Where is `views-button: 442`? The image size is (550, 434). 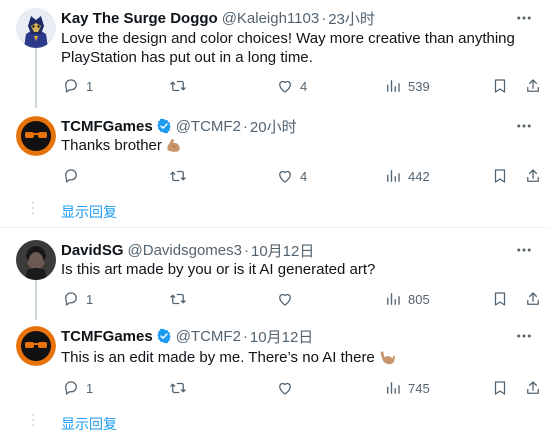 views-button: 442 is located at coordinates (407, 176).